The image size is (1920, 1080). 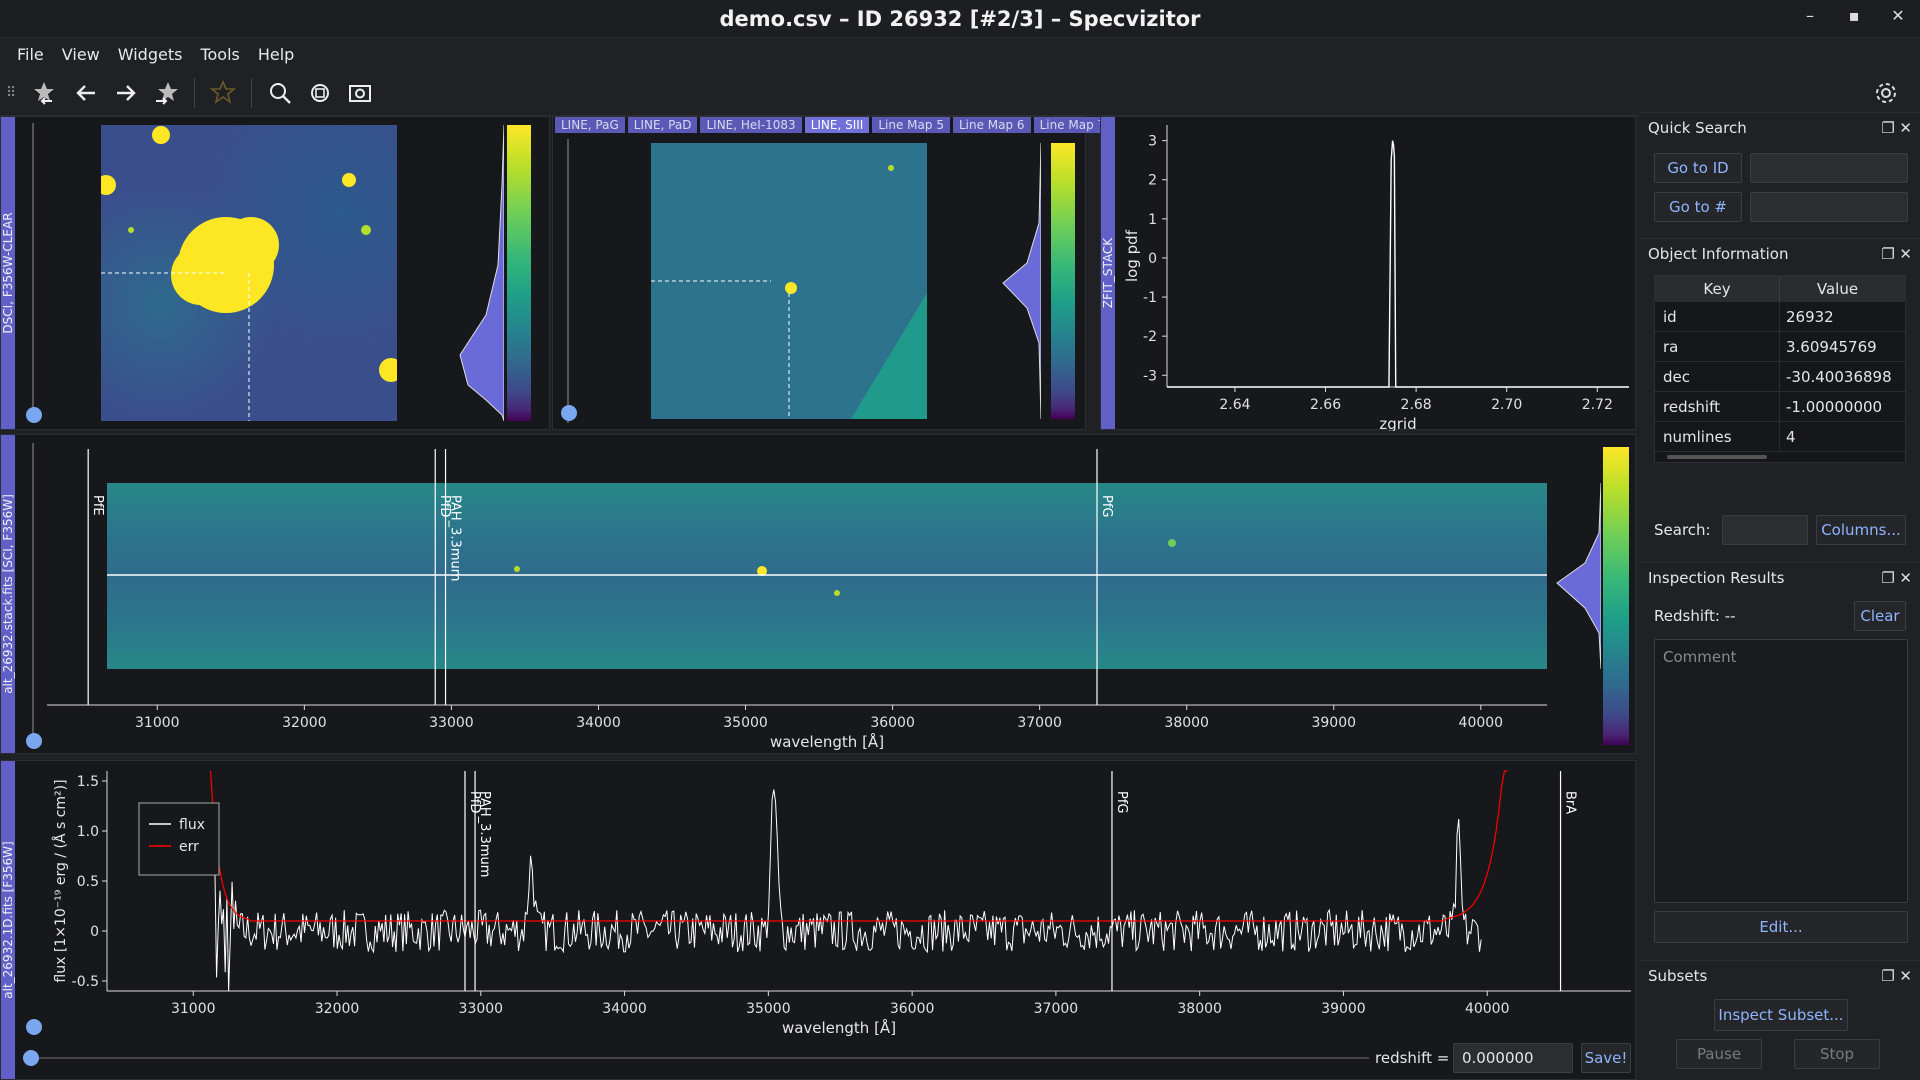 What do you see at coordinates (1780, 317) in the screenshot?
I see `table-row: id 26932` at bounding box center [1780, 317].